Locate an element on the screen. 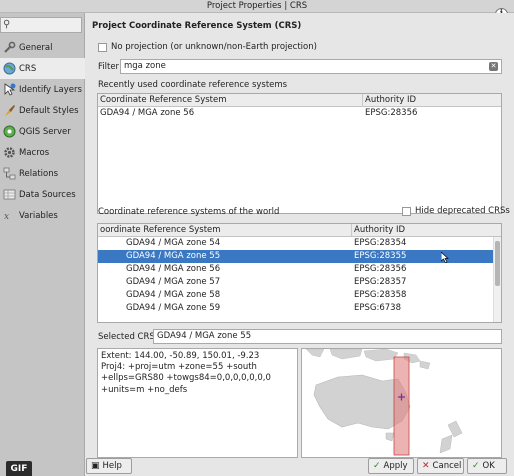  sidebar-item-label: Relations is located at coordinates (39, 173).